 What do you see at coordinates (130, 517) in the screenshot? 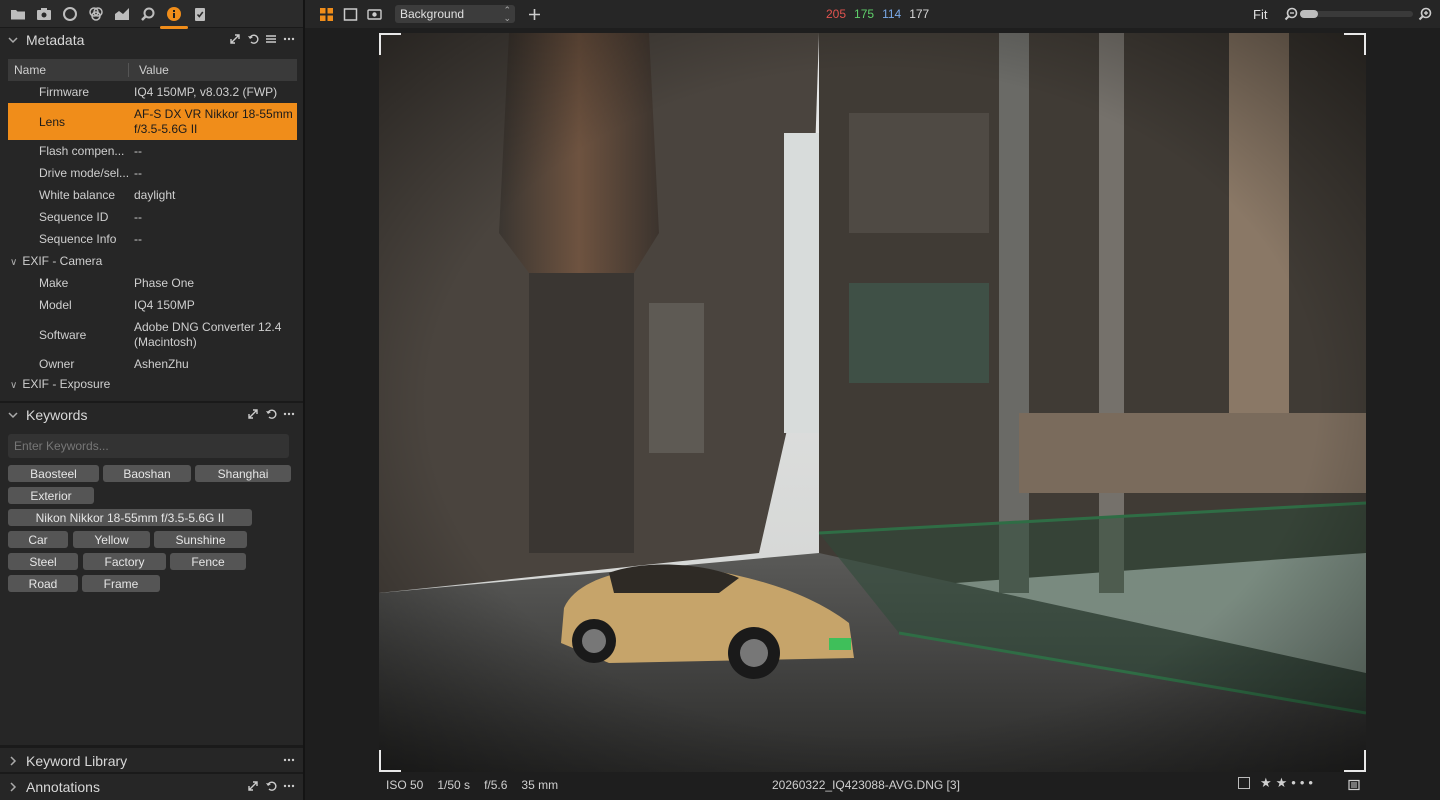
I see `keyword-chip: Nikon Nikkor 18-55mm f/3.5-5.6G II` at bounding box center [130, 517].